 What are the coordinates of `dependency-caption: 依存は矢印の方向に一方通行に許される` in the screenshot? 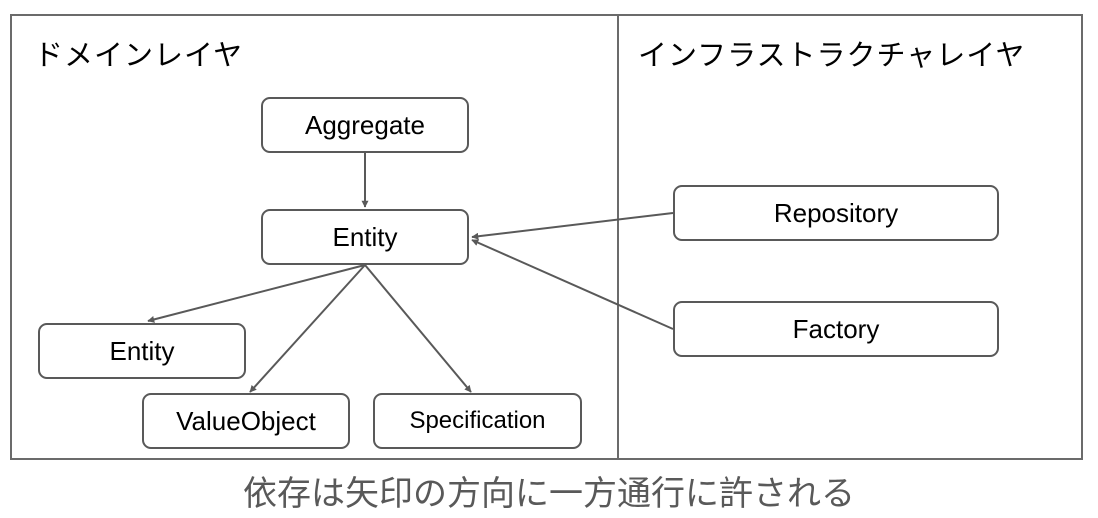 It's located at (549, 494).